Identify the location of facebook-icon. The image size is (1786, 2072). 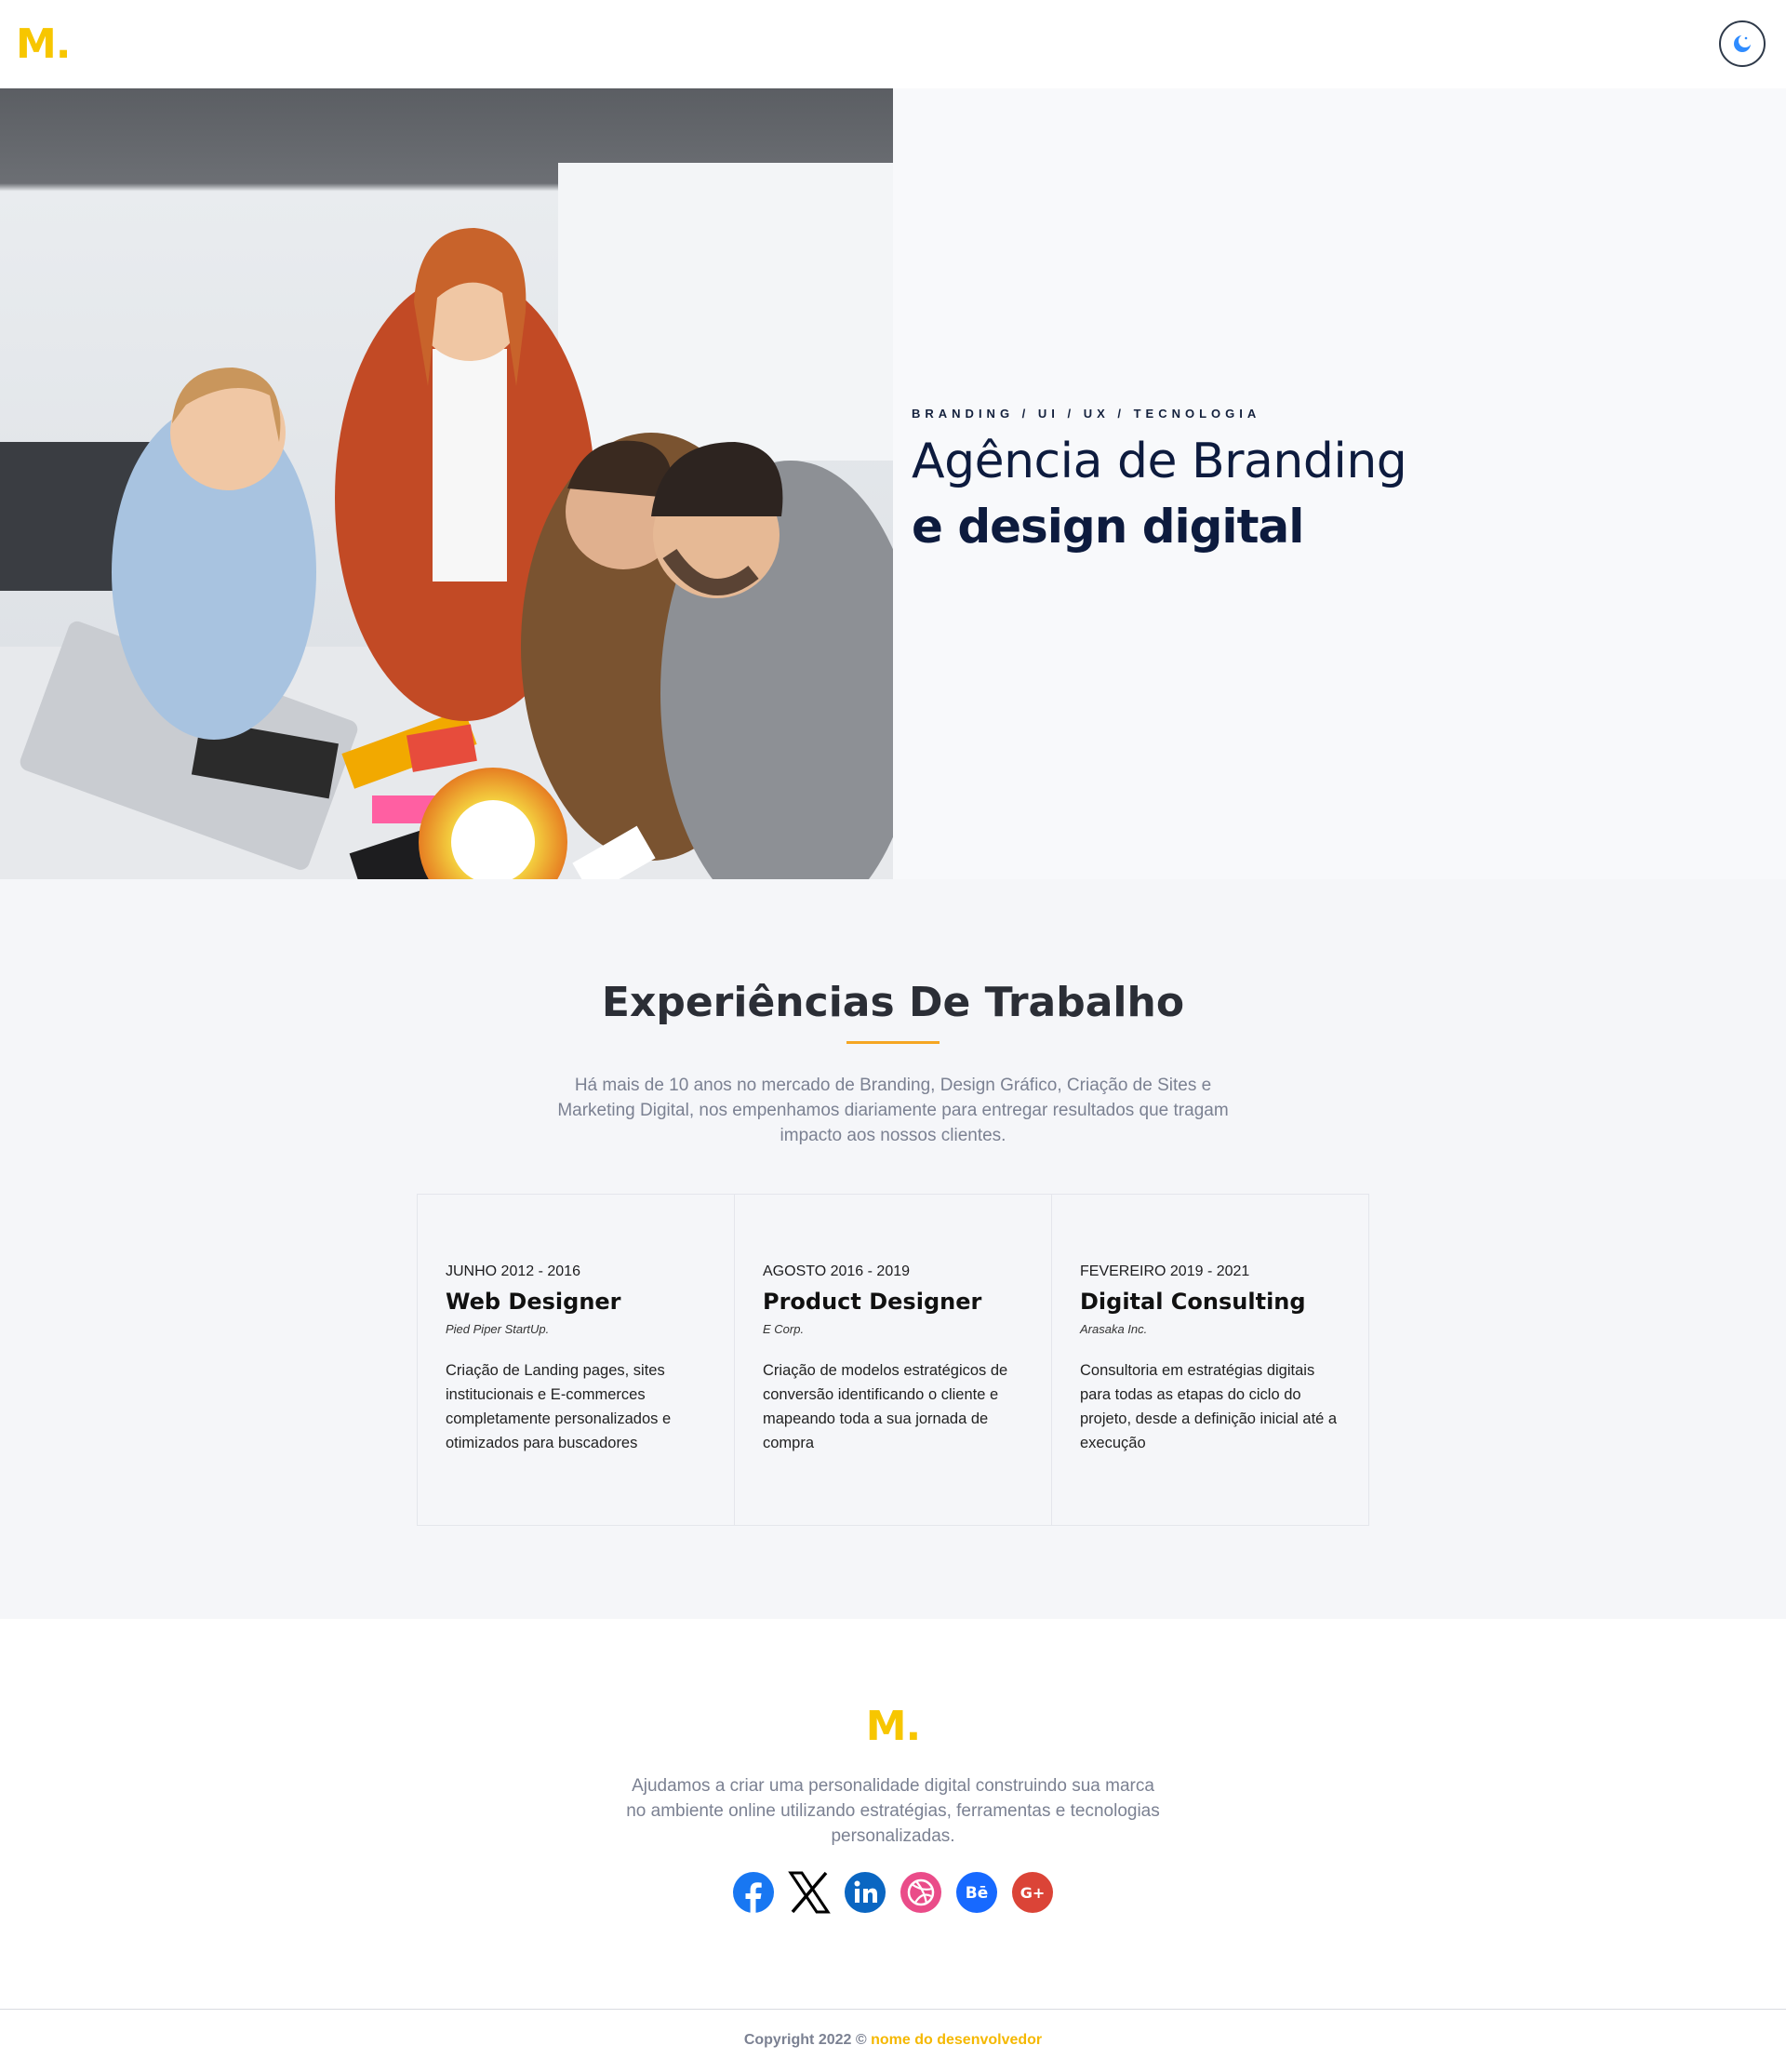
(753, 1893).